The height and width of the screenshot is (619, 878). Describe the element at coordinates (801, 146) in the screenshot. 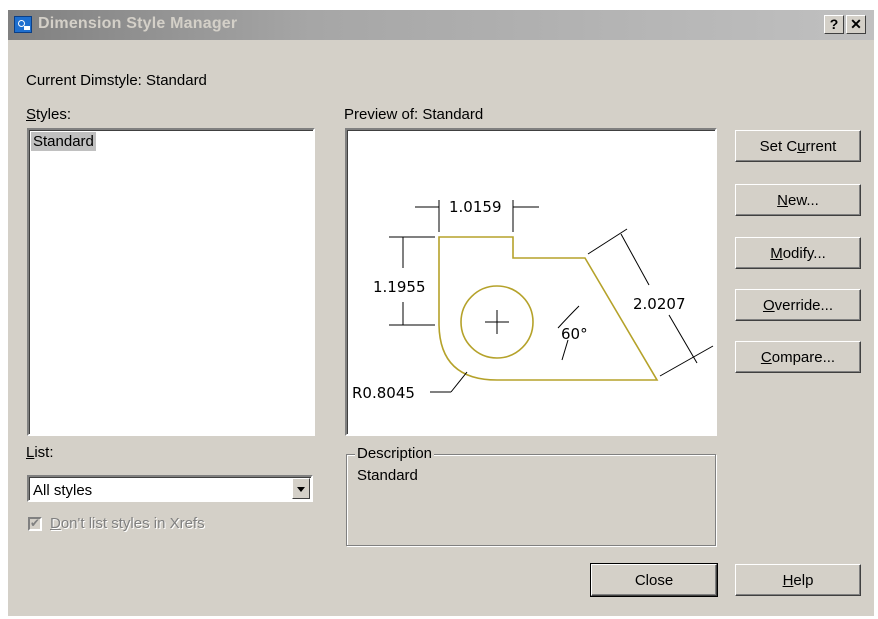

I see `set-current-key: u` at that location.